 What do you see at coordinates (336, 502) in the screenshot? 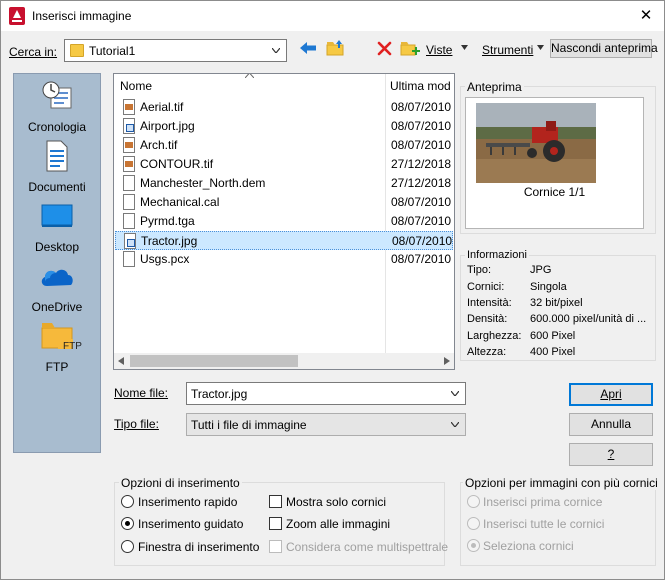
I see `show-frames-only-label: Mostra solo cornici` at bounding box center [336, 502].